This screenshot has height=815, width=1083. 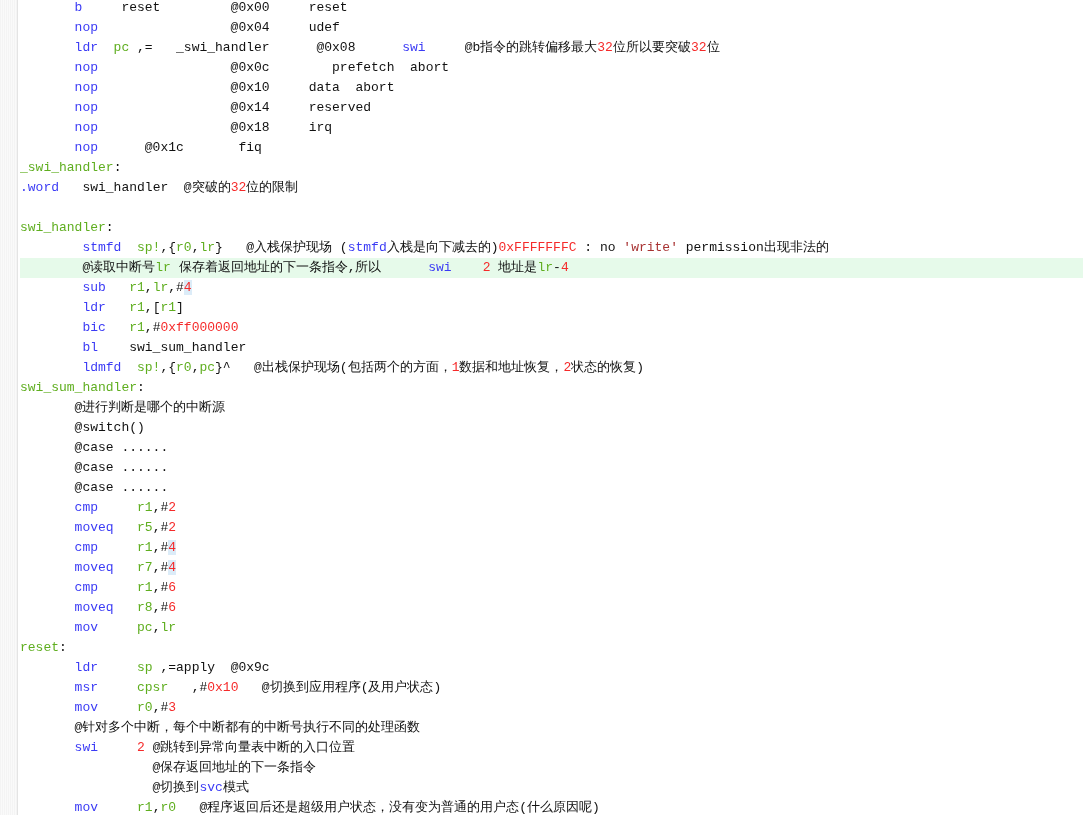 What do you see at coordinates (234, 768) in the screenshot?
I see `code-line: @保存返回地址的下一条指令` at bounding box center [234, 768].